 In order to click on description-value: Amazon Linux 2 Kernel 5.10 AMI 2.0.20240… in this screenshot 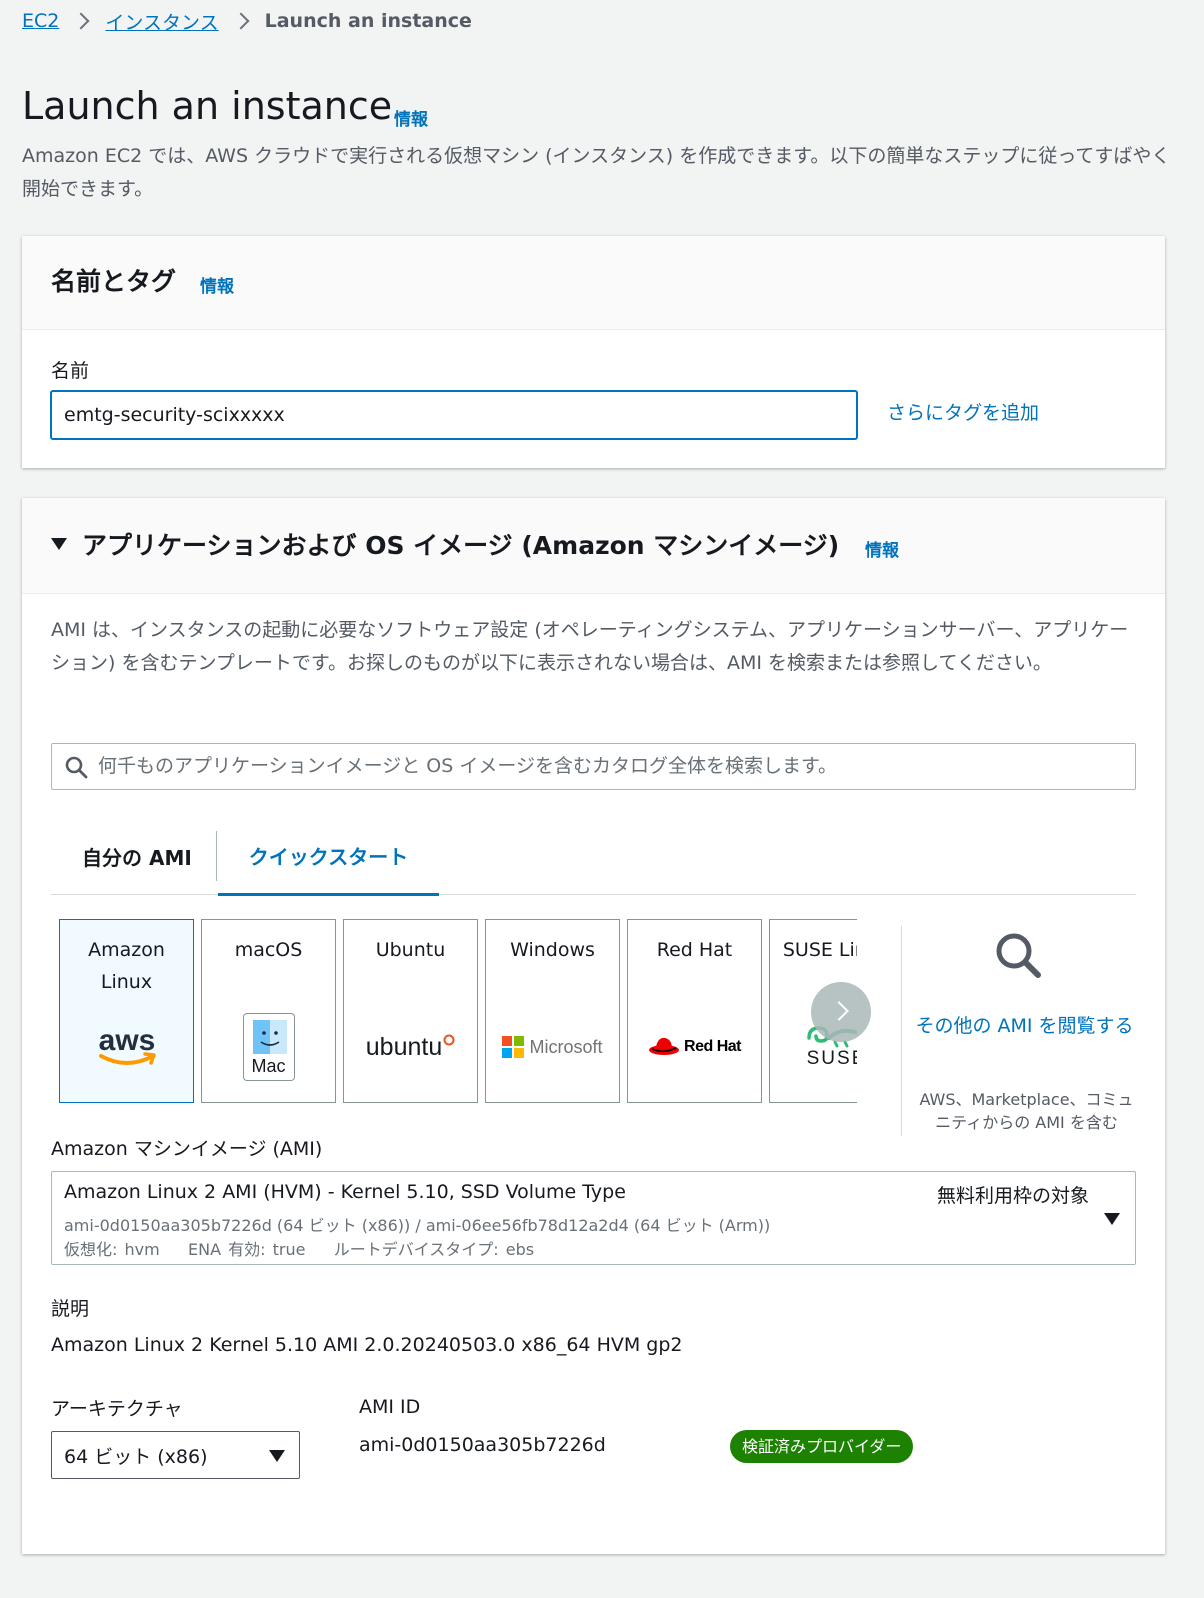, I will do `click(367, 1345)`.